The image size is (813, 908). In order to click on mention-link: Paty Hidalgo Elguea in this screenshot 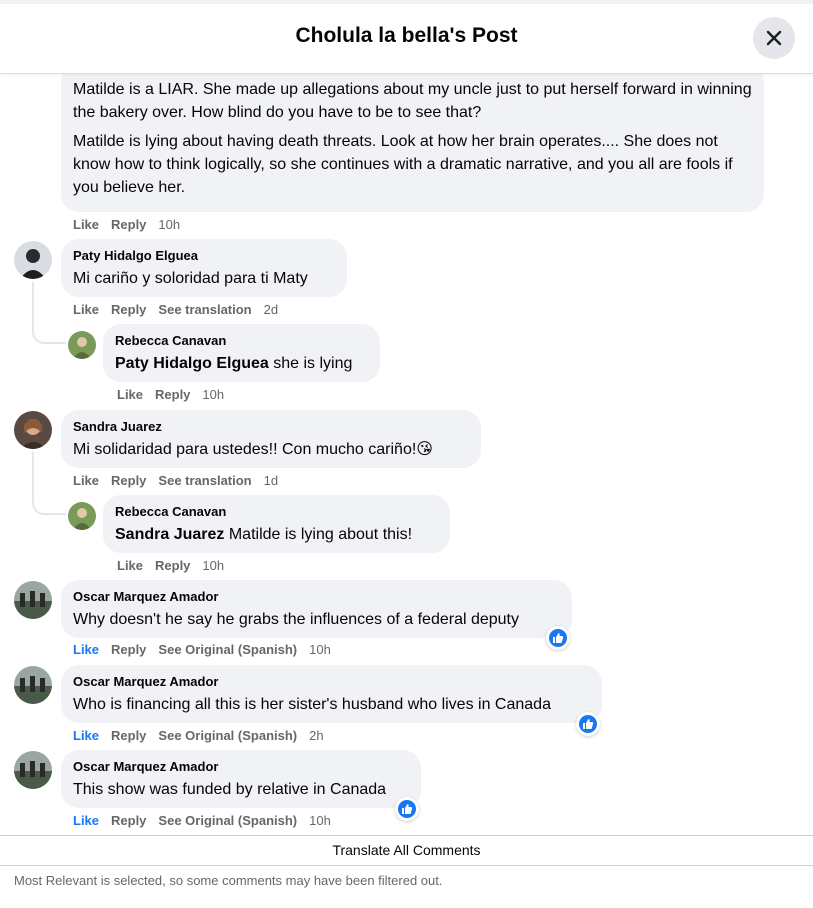, I will do `click(192, 363)`.